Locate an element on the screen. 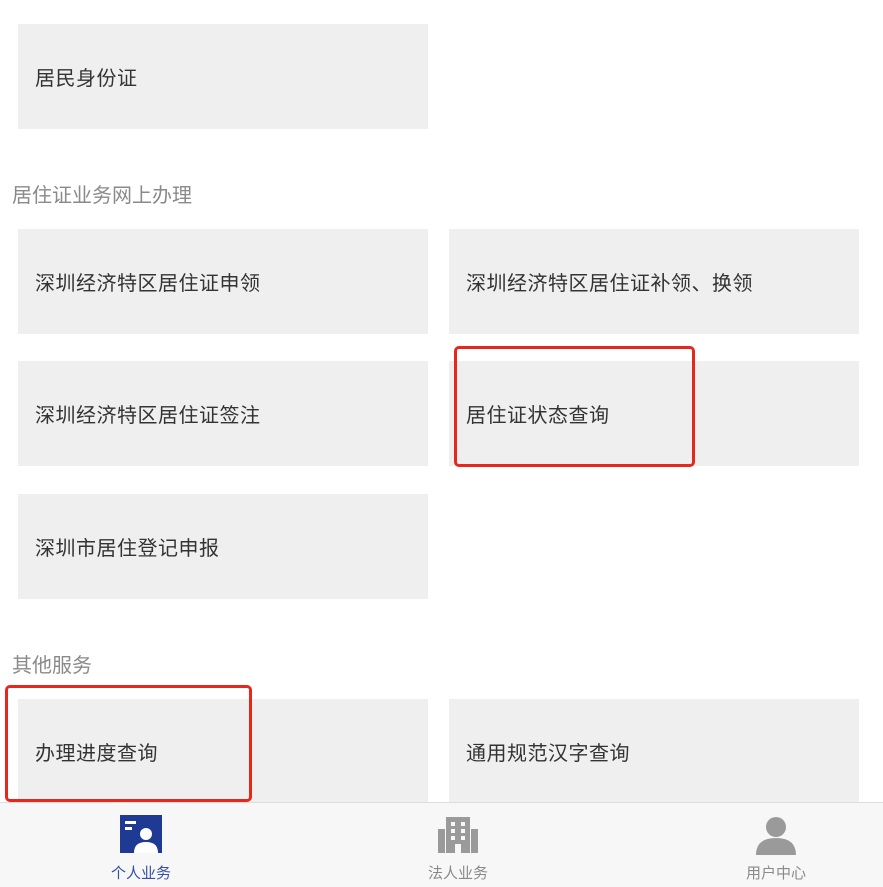 The image size is (883, 887). section-title-residence-permit: 居住证业务网上办理 is located at coordinates (102, 196).